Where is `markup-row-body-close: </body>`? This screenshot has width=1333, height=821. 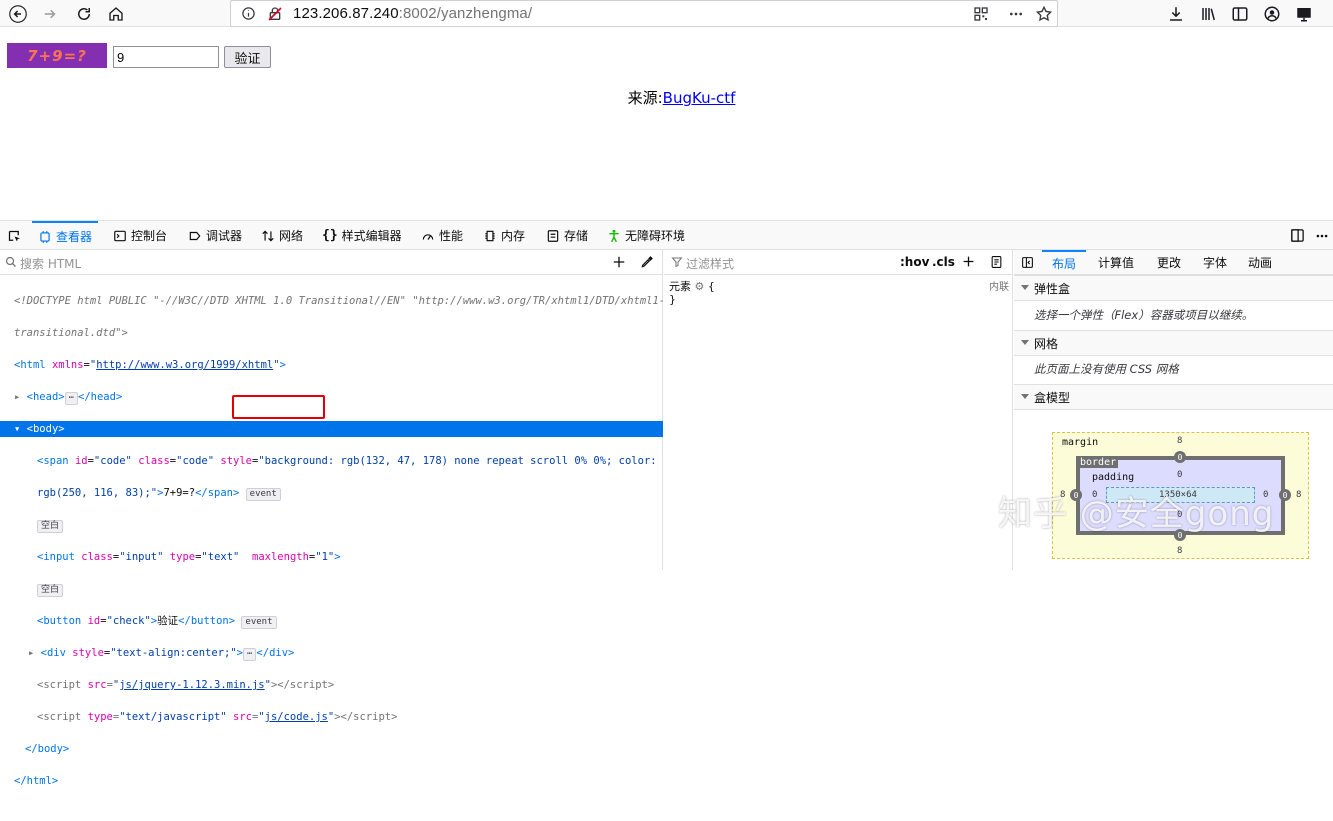 markup-row-body-close: </body> is located at coordinates (331, 749).